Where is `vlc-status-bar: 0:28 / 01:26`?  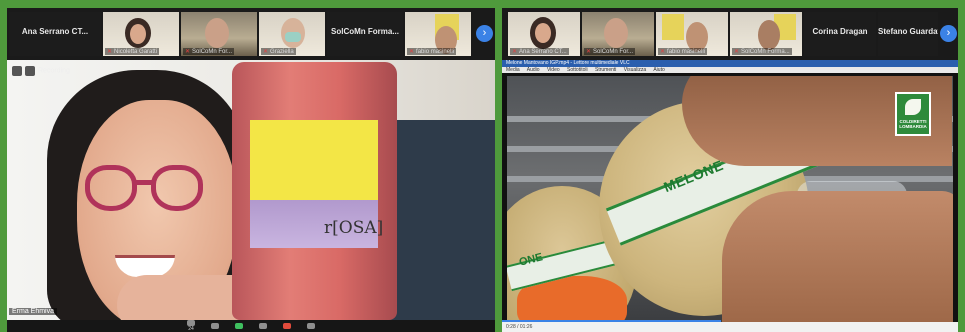
vlc-status-bar: 0:28 / 01:26 is located at coordinates (730, 327).